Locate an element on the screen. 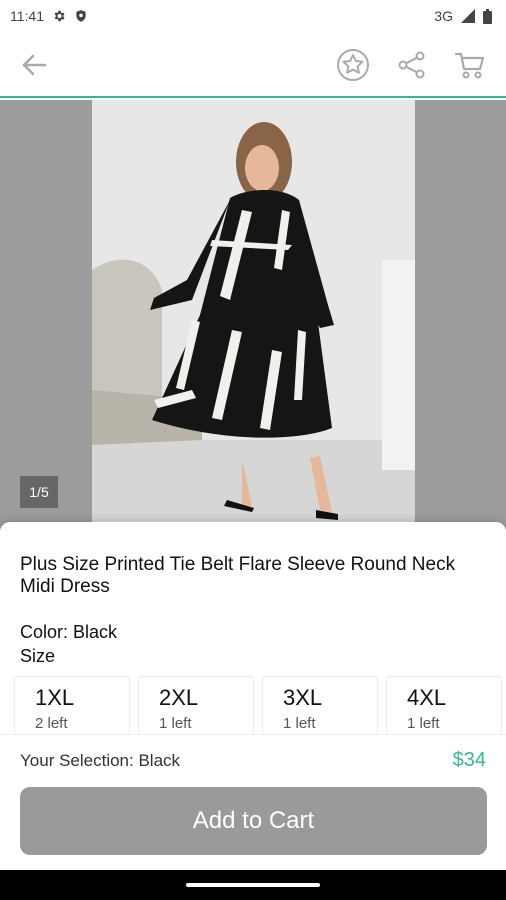  app-bar is located at coordinates (253, 65).